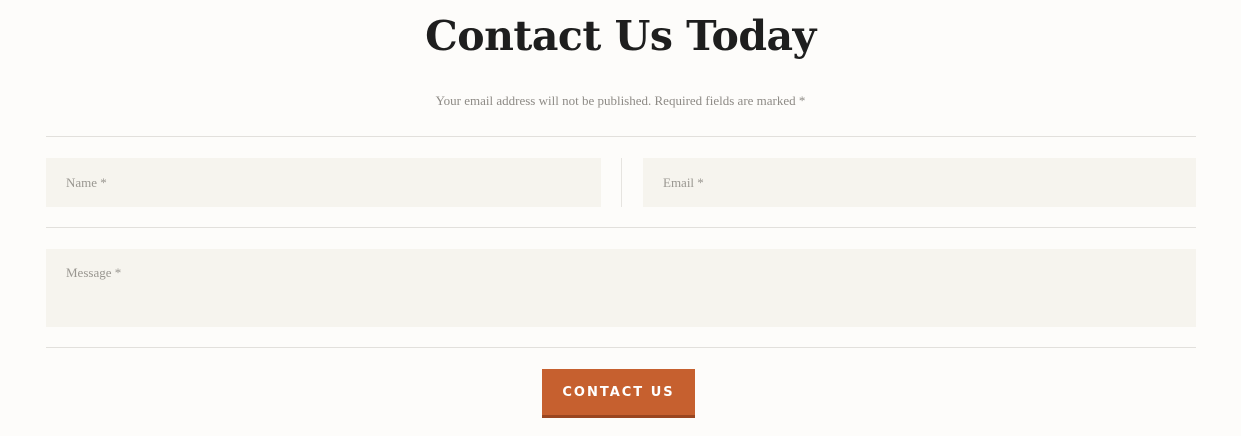 The image size is (1241, 436). I want to click on contact-us-button: Contact Us, so click(618, 393).